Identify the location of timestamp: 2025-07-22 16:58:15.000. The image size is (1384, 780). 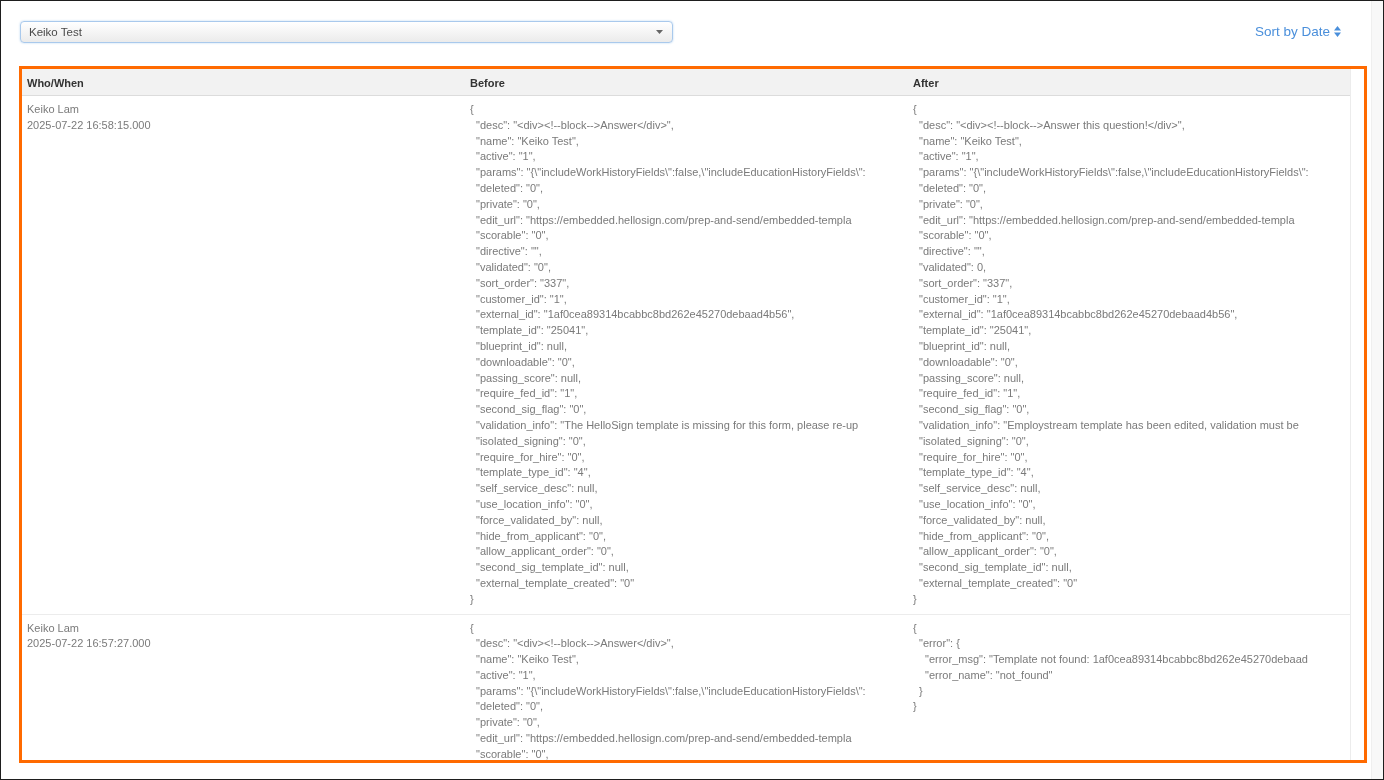
(89, 125).